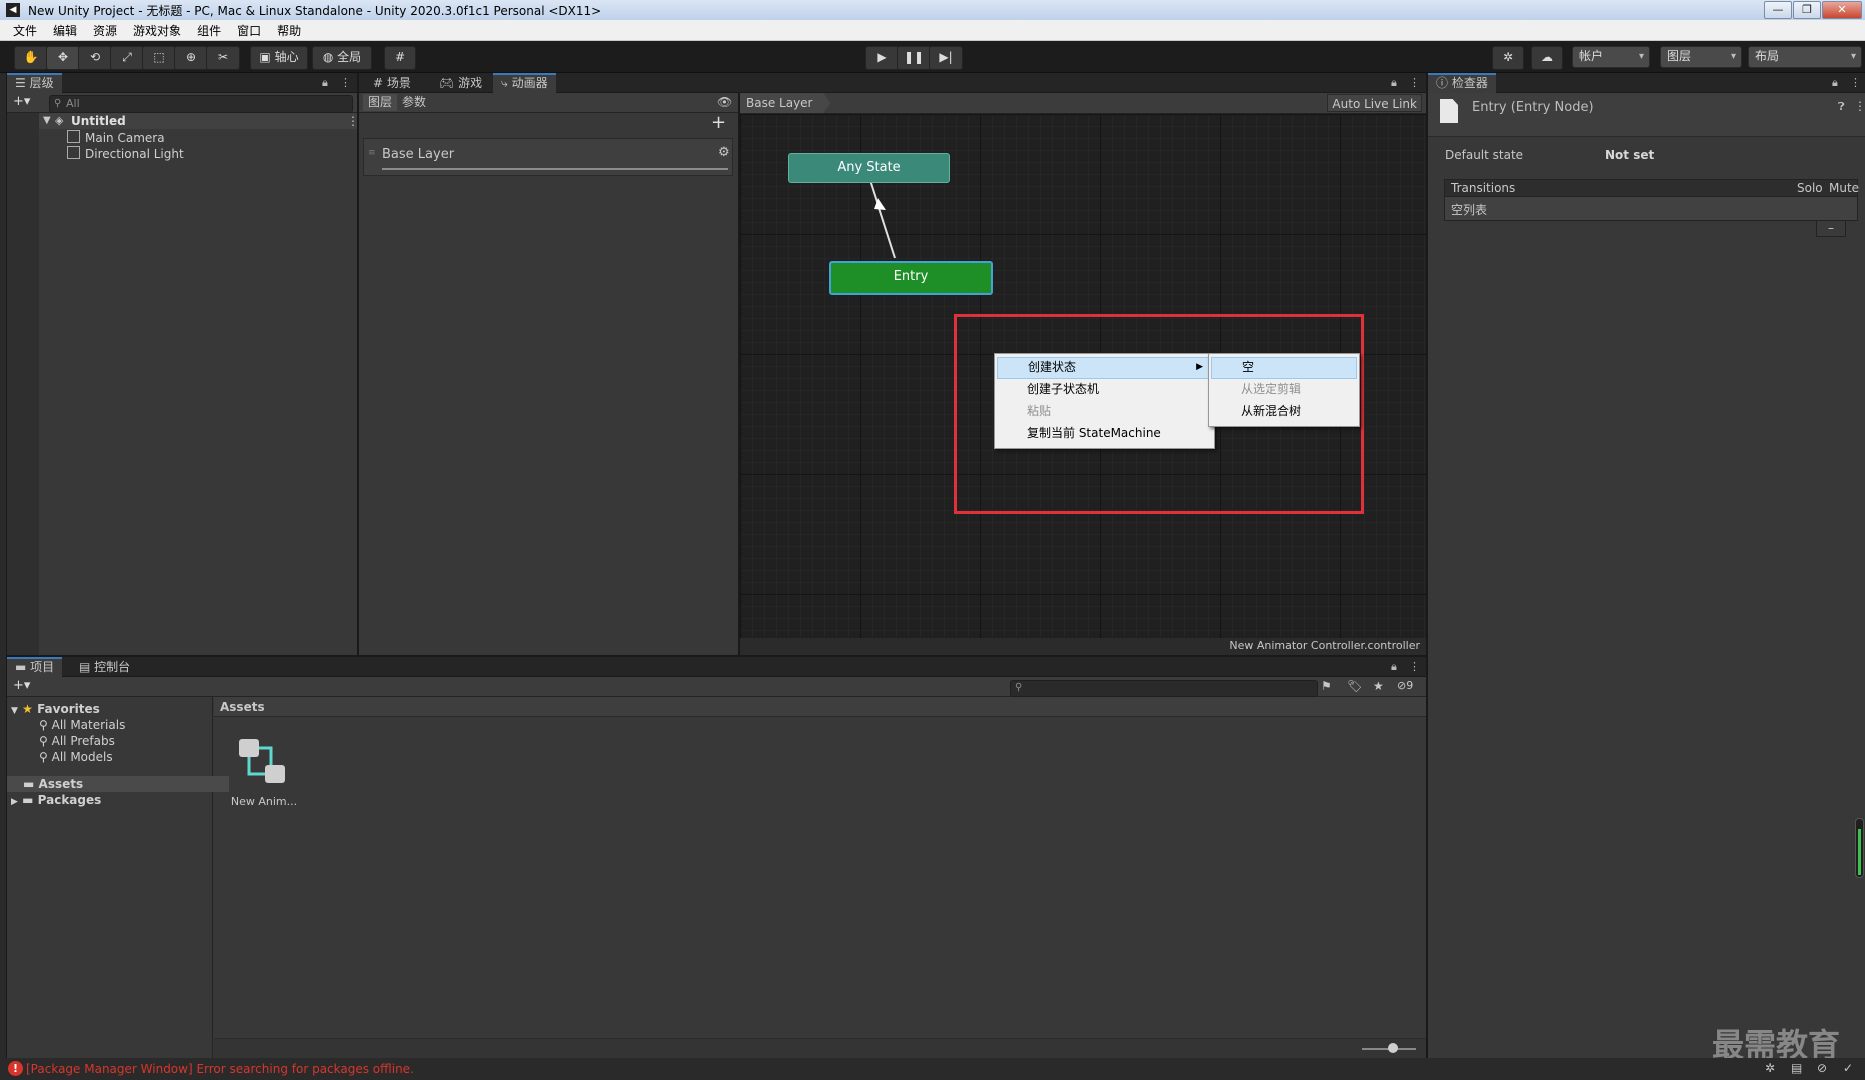 The height and width of the screenshot is (1080, 1865). Describe the element at coordinates (1842, 10) in the screenshot. I see `close-button: ✕` at that location.